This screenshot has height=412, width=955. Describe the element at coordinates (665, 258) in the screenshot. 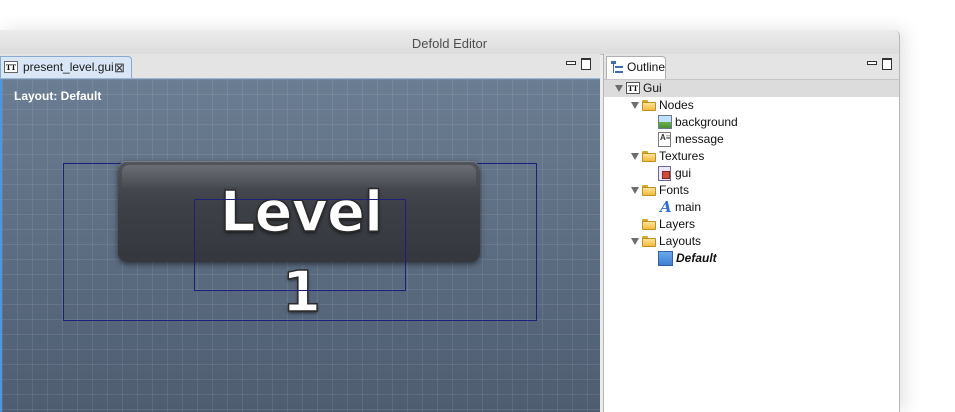

I see `layout-icon` at that location.